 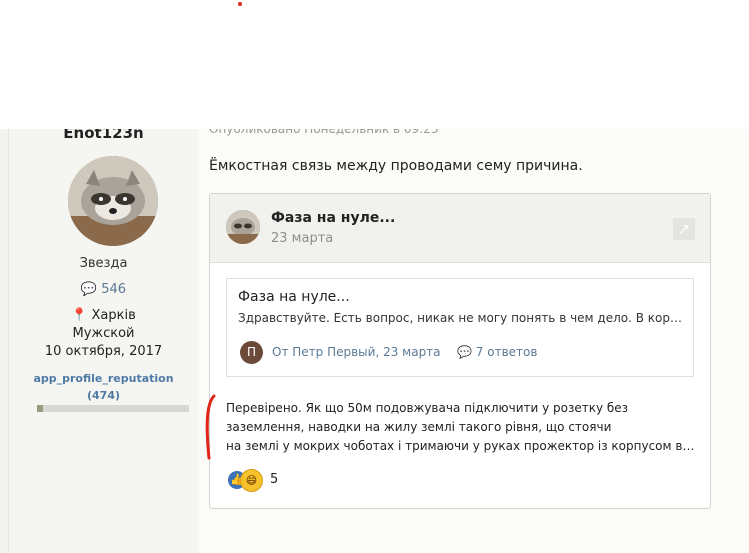 What do you see at coordinates (210, 427) in the screenshot?
I see `red-annotation-mark` at bounding box center [210, 427].